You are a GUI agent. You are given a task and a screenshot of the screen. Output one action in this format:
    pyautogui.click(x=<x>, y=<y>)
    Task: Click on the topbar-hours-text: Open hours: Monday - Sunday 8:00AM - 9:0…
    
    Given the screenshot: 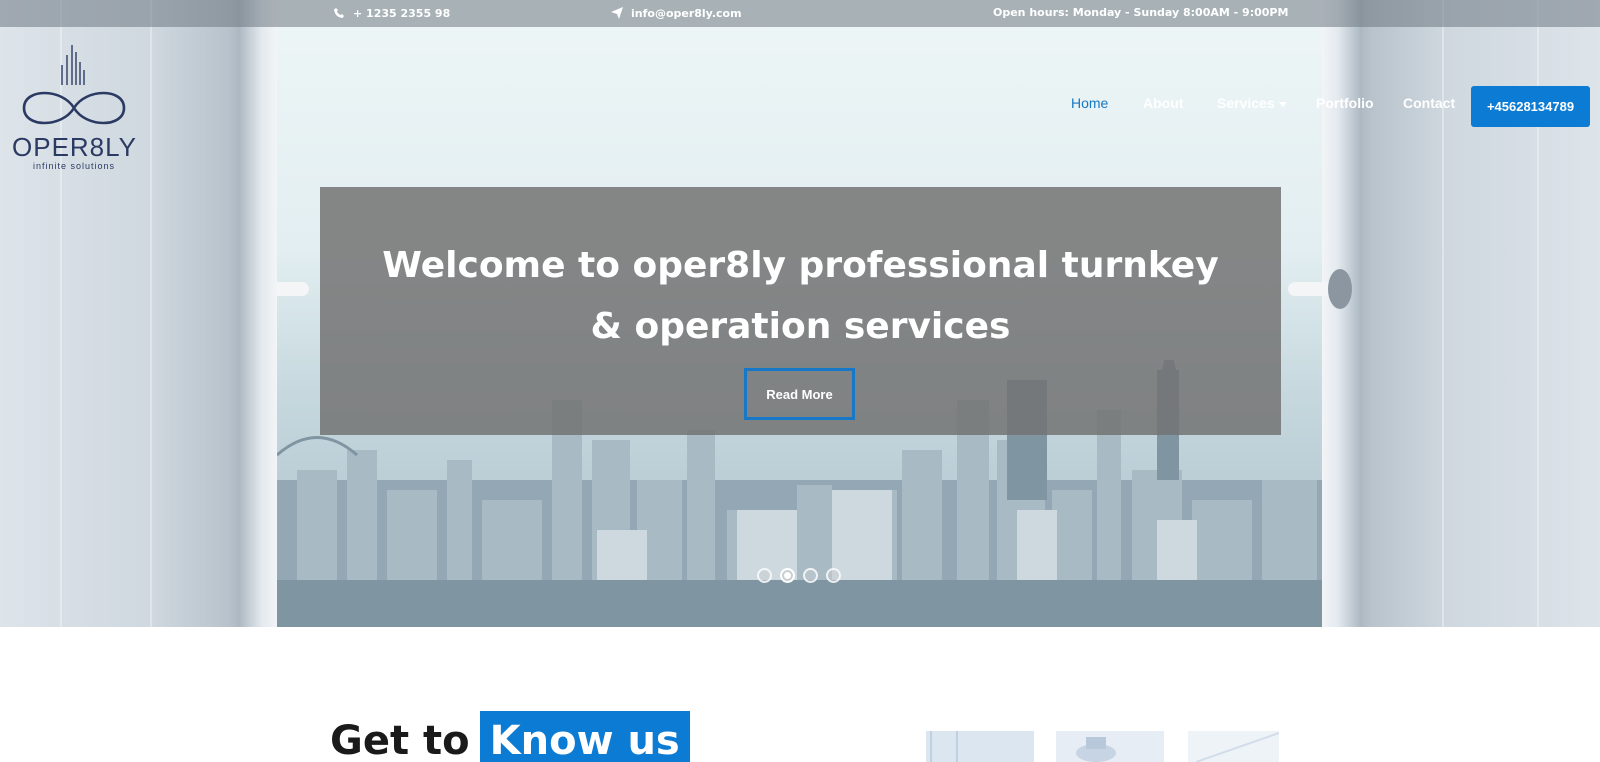 What is the action you would take?
    pyautogui.click(x=1141, y=12)
    